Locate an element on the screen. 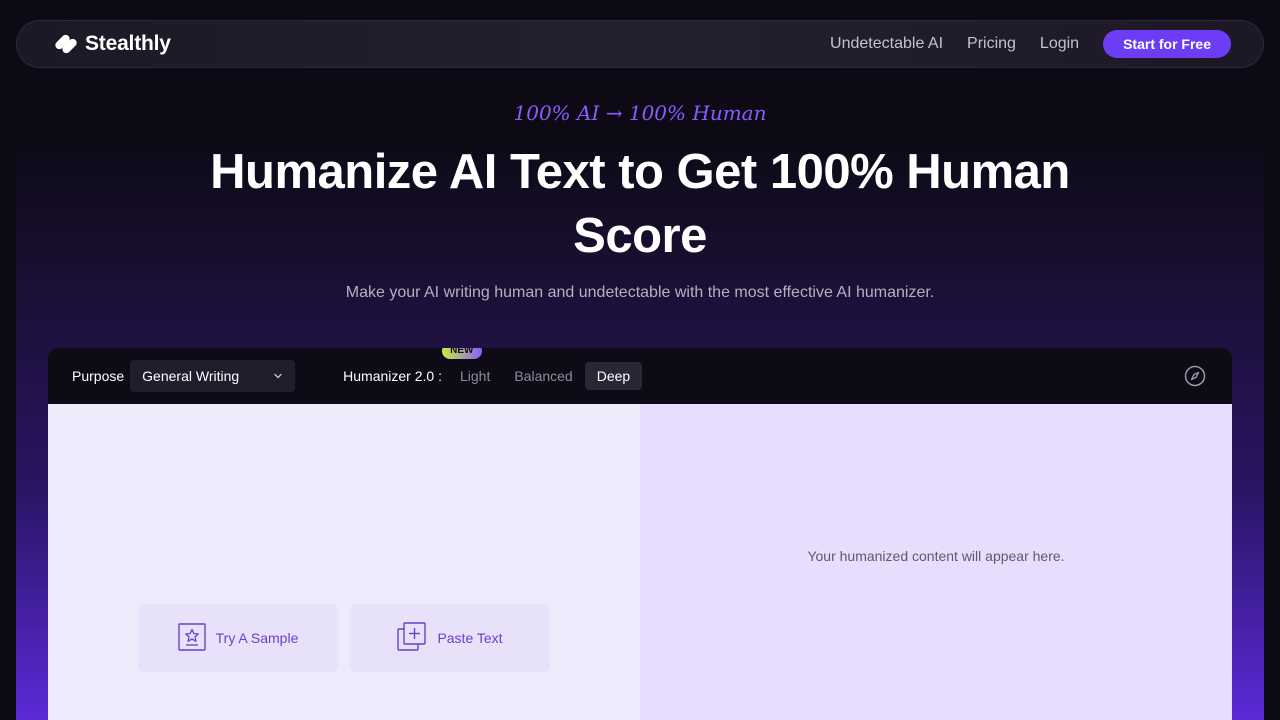 This screenshot has width=1280, height=720. nav-link-login: Login is located at coordinates (1059, 44).